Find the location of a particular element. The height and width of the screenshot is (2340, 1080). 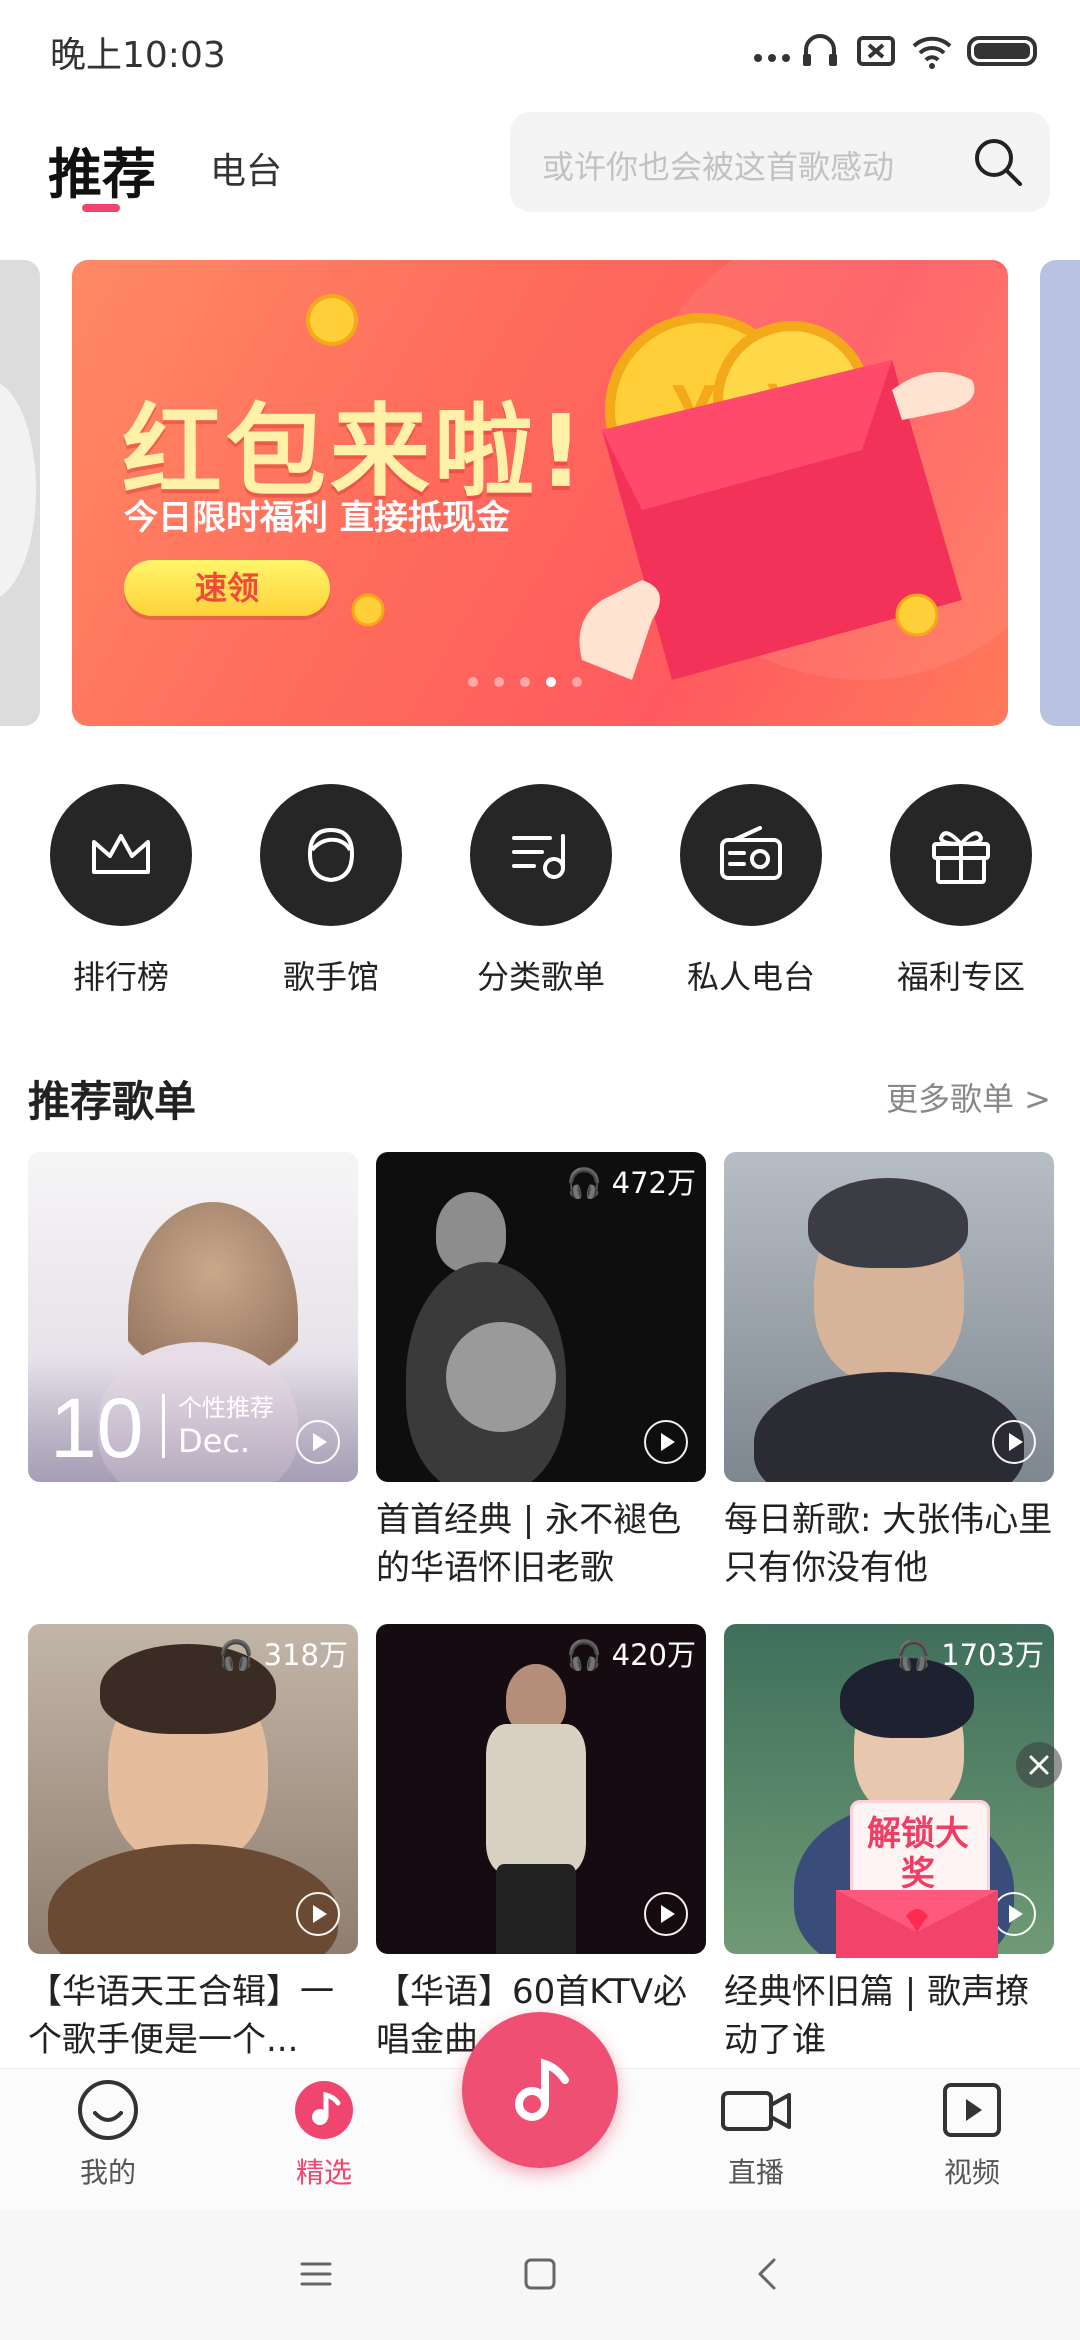

nav-live: 直播 is located at coordinates (756, 2135).